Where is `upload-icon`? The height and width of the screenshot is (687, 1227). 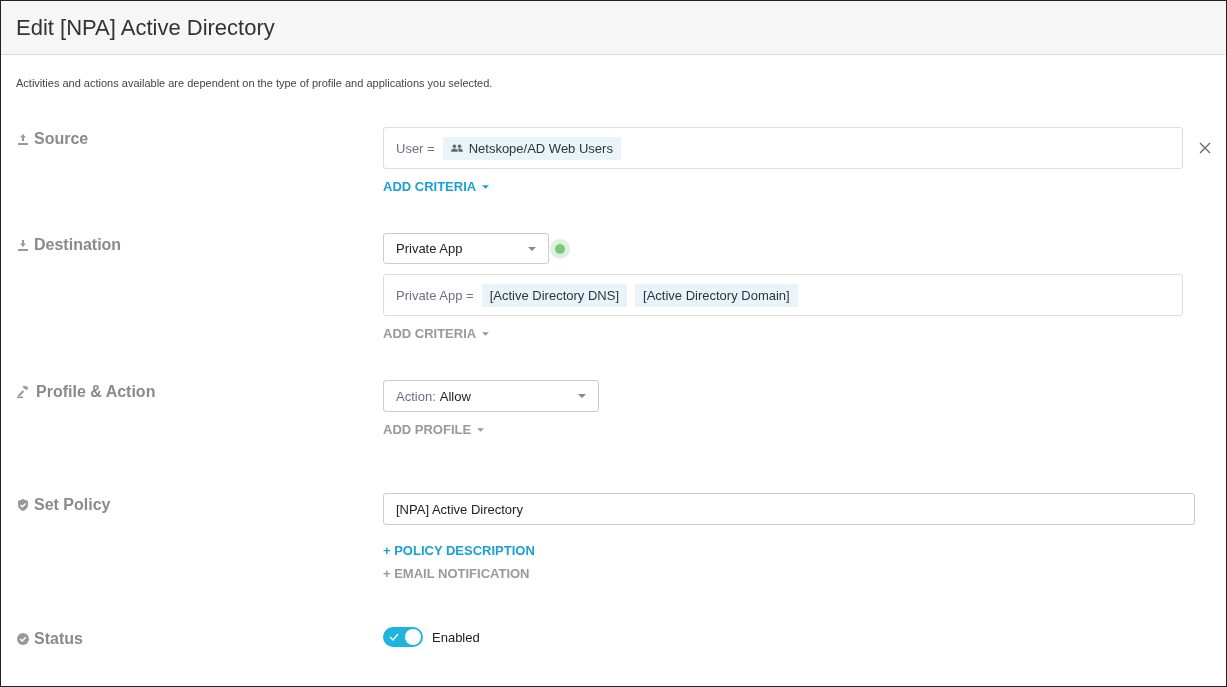 upload-icon is located at coordinates (23, 139).